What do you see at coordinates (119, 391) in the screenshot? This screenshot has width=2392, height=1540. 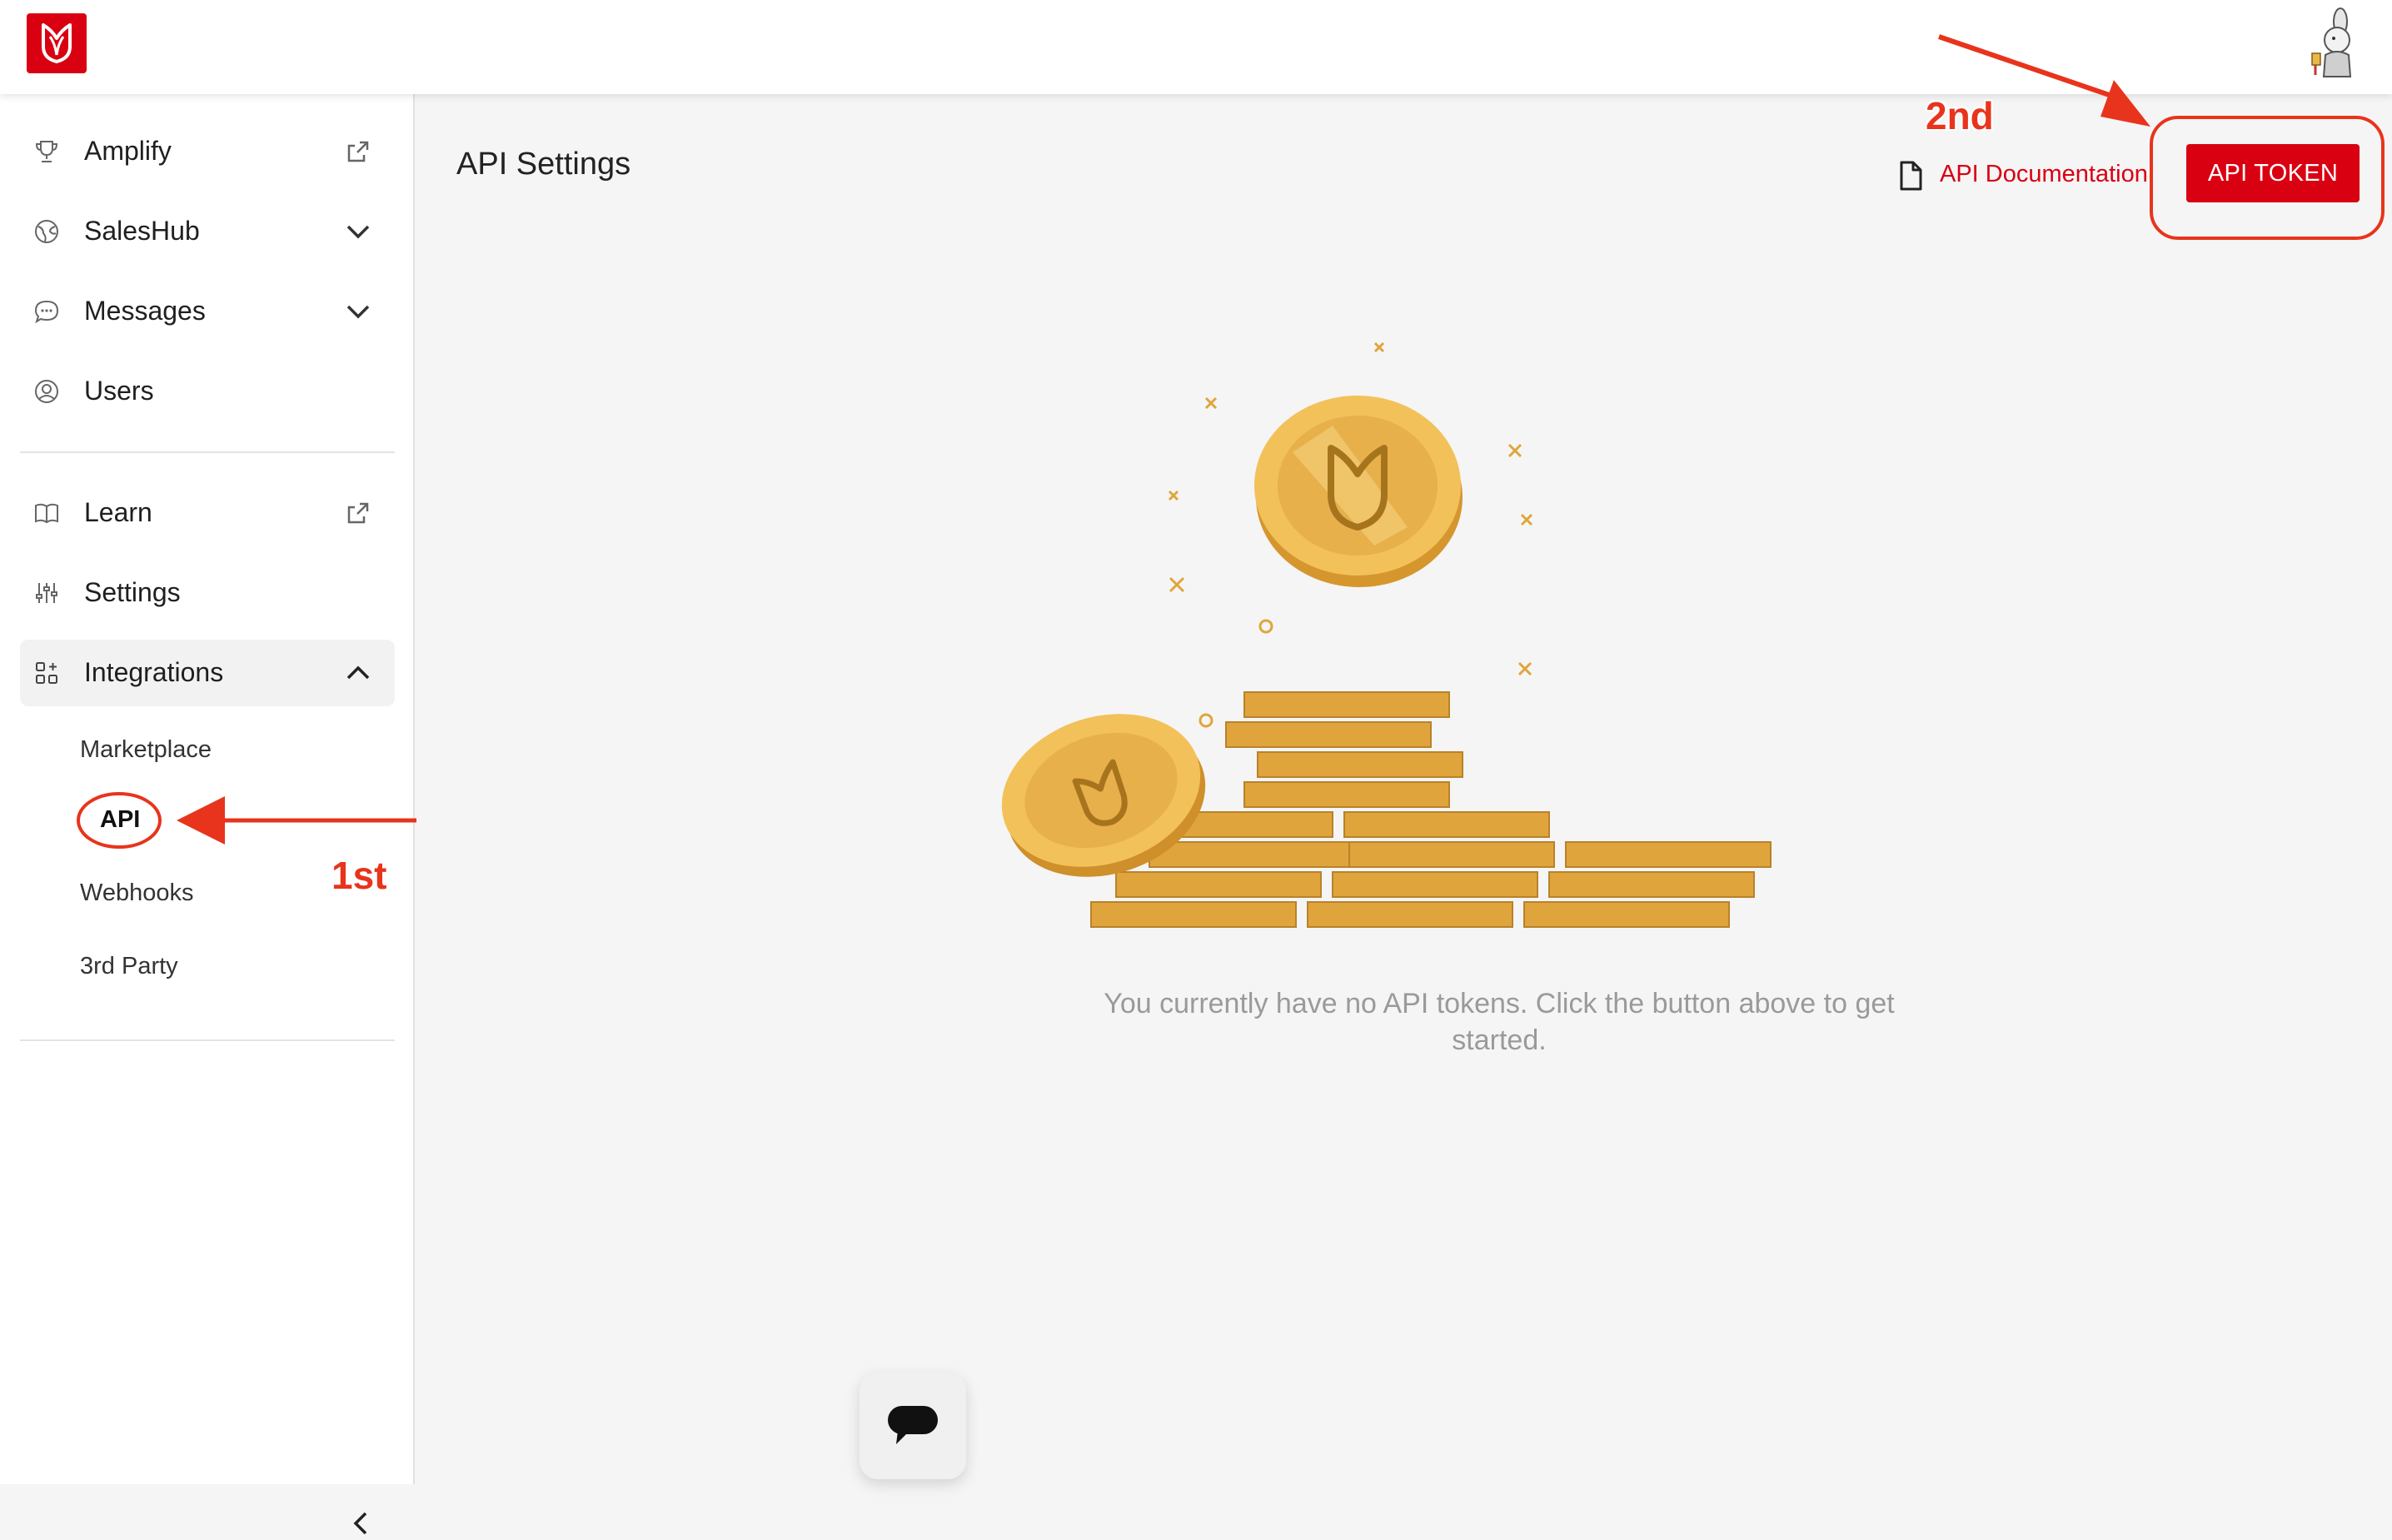 I see `sidebar-item-label: Users` at bounding box center [119, 391].